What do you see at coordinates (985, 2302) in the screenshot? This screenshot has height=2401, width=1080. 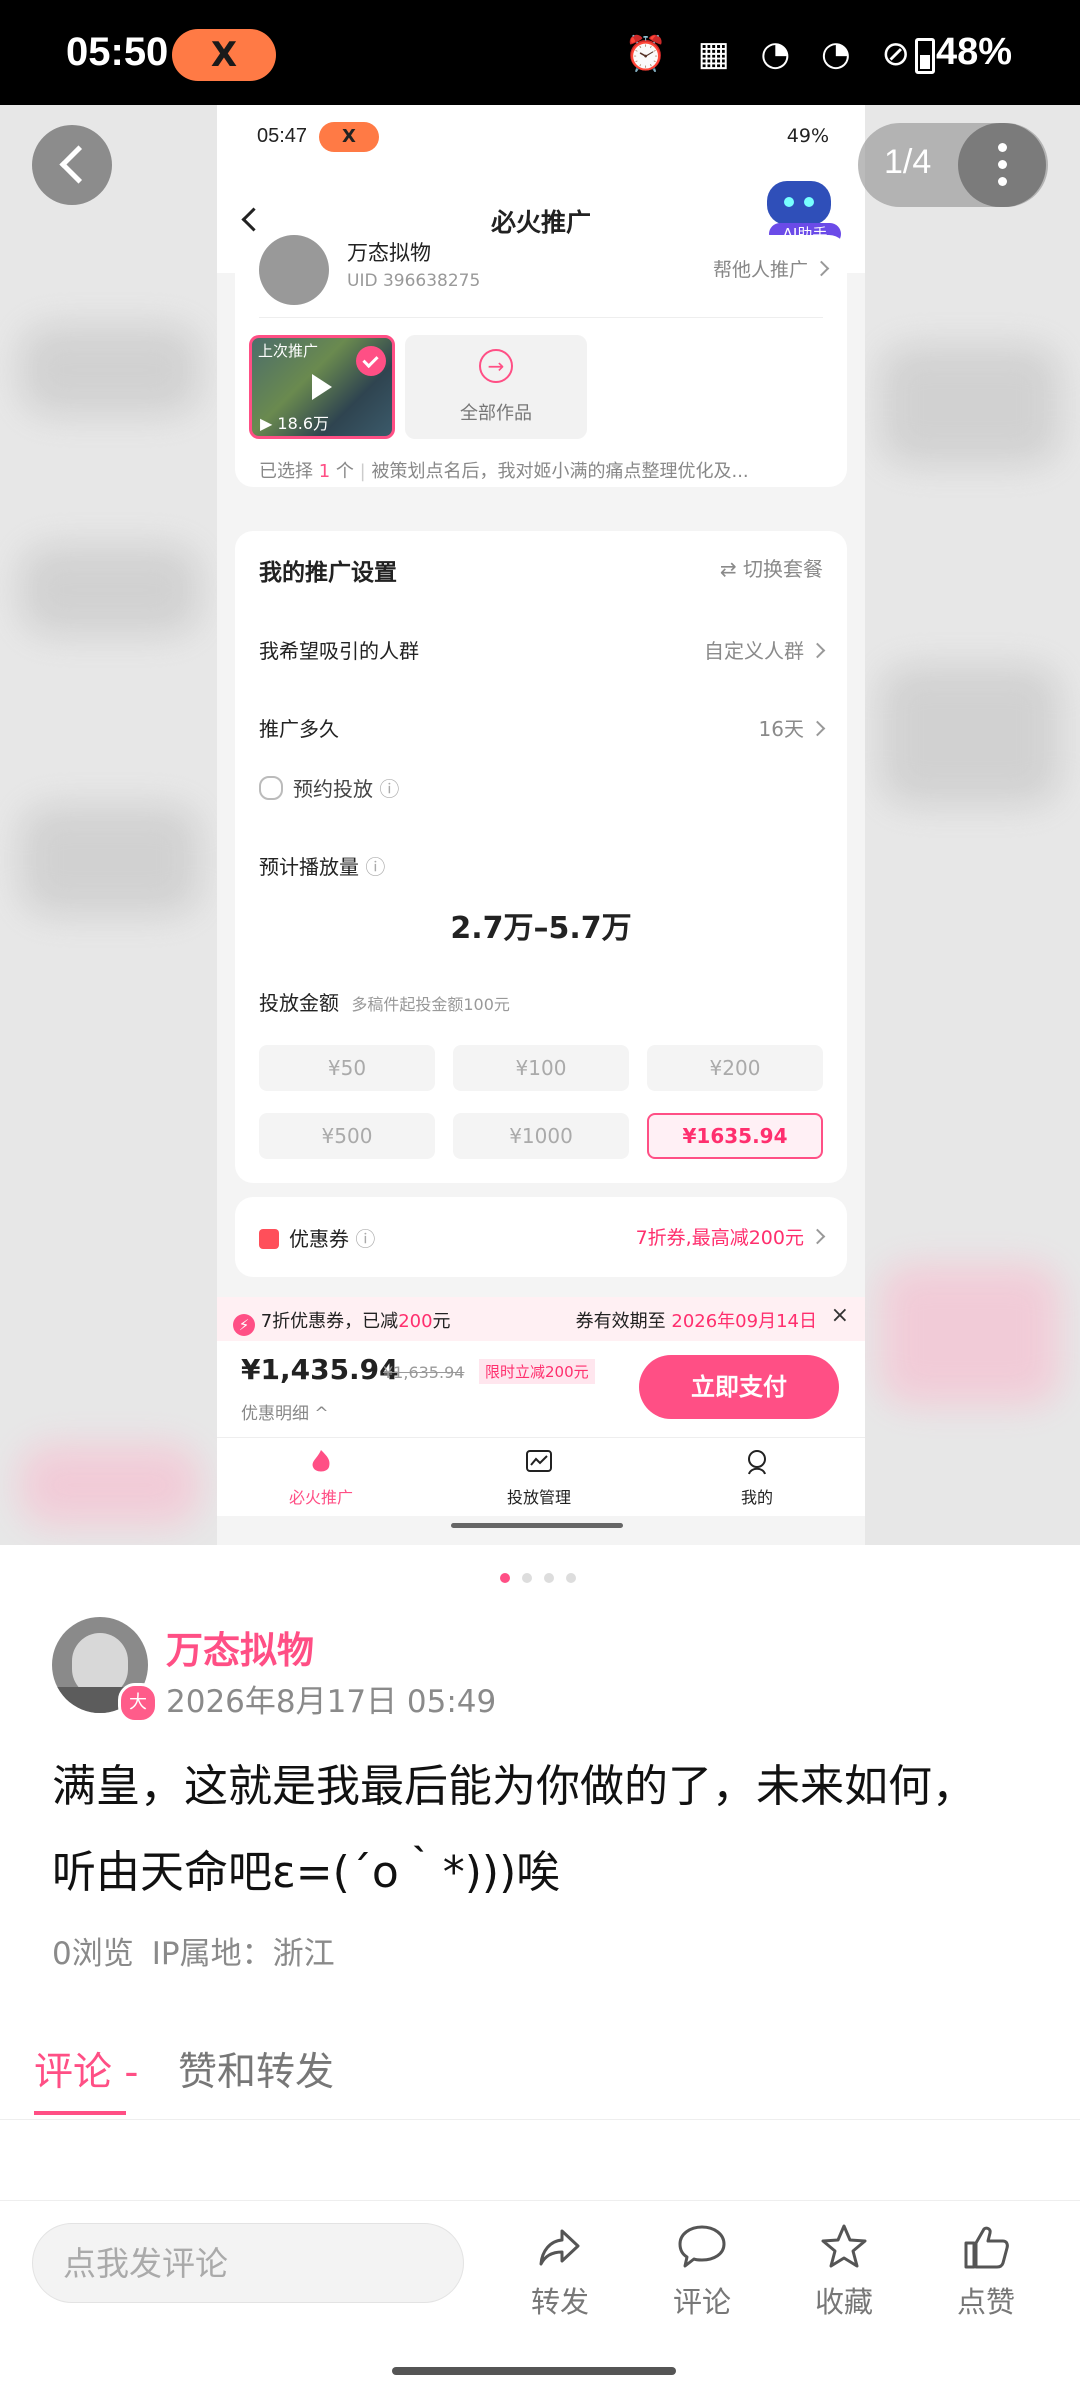 I see `like-label: 点赞` at bounding box center [985, 2302].